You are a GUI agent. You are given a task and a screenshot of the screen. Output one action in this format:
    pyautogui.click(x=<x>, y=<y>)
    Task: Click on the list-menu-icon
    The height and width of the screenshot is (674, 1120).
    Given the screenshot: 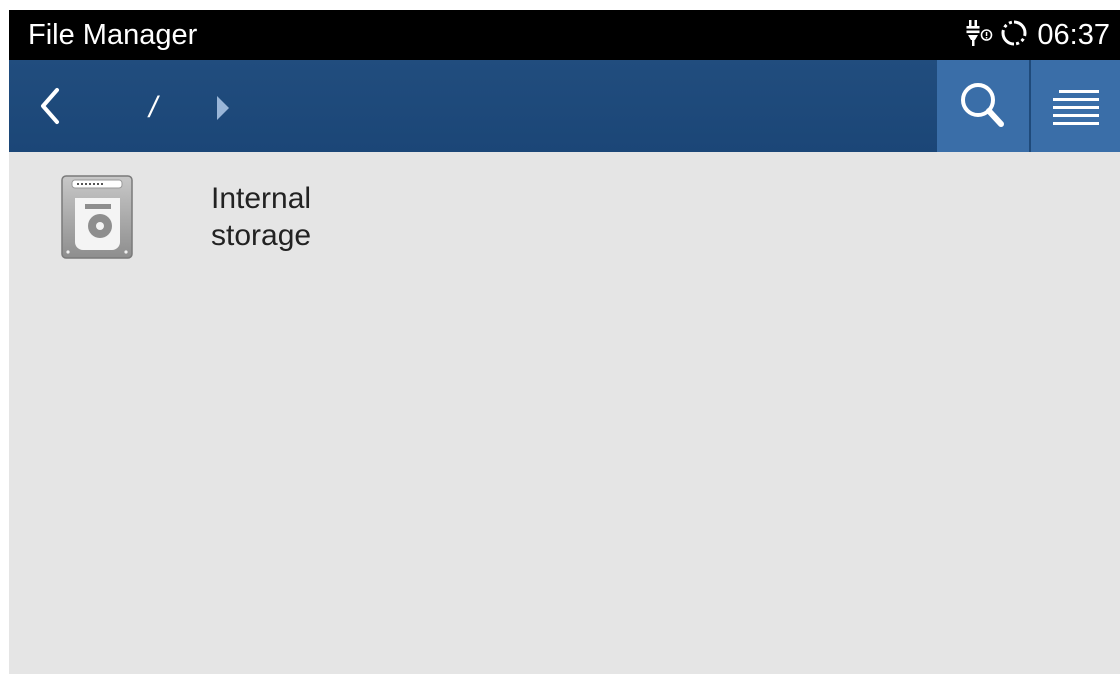 What is the action you would take?
    pyautogui.click(x=1076, y=107)
    